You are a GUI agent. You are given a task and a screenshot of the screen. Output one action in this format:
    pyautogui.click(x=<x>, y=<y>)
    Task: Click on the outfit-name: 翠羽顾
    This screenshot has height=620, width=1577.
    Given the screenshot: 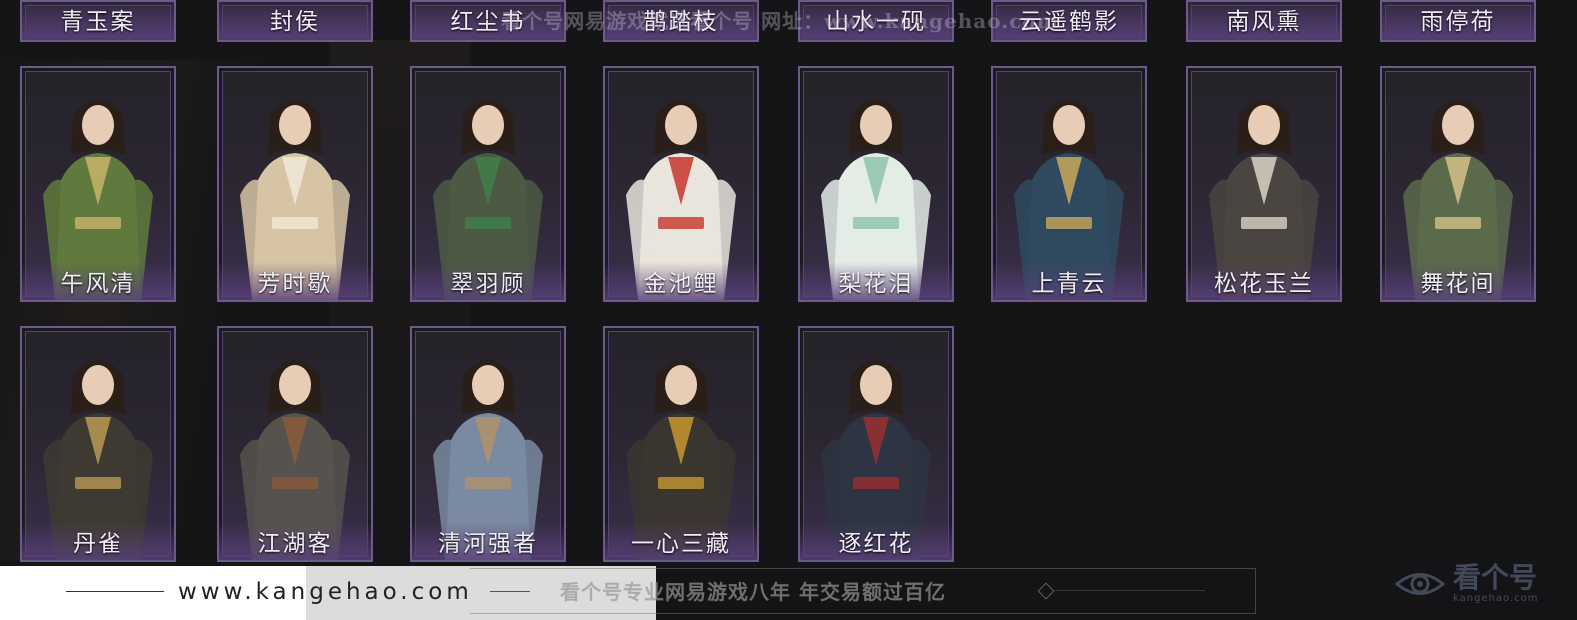 What is the action you would take?
    pyautogui.click(x=488, y=281)
    